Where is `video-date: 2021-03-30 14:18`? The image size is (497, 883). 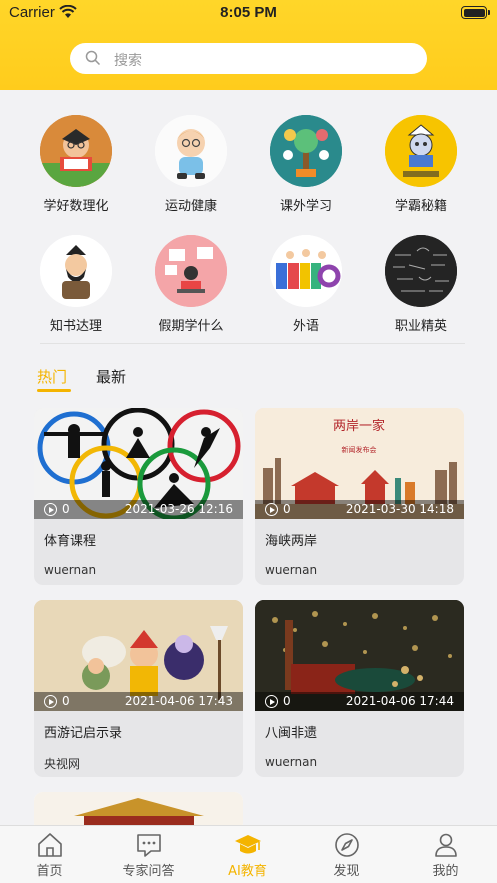
video-date: 2021-03-30 14:18 is located at coordinates (399, 509).